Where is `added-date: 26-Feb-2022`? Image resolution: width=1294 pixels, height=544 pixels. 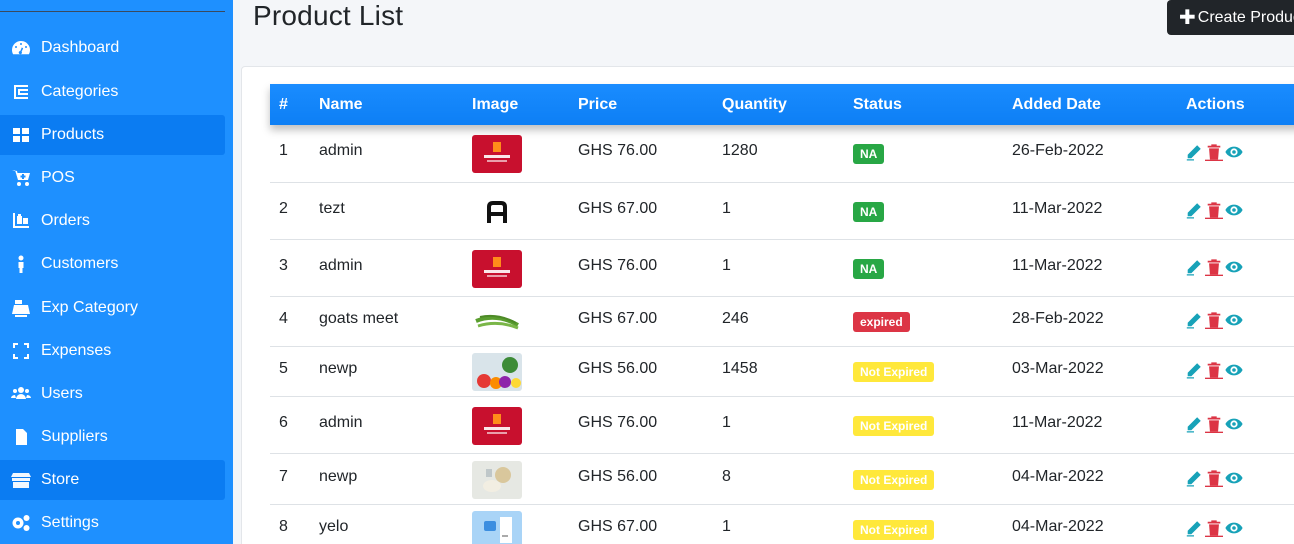
added-date: 26-Feb-2022 is located at coordinates (1058, 150).